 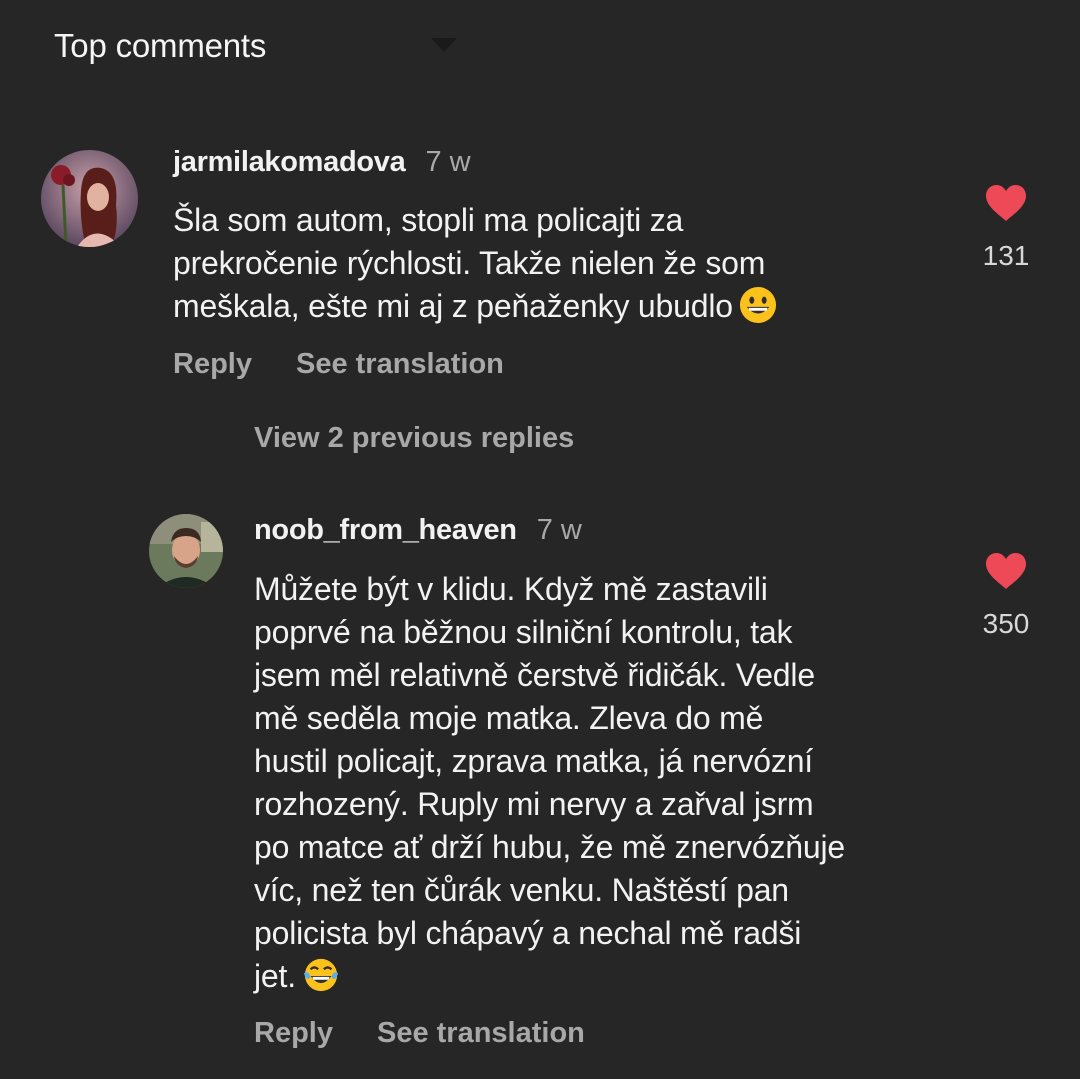 What do you see at coordinates (453, 306) in the screenshot?
I see `comment-line-text: meškala, ešte mi aj z peňaženky ubudlo` at bounding box center [453, 306].